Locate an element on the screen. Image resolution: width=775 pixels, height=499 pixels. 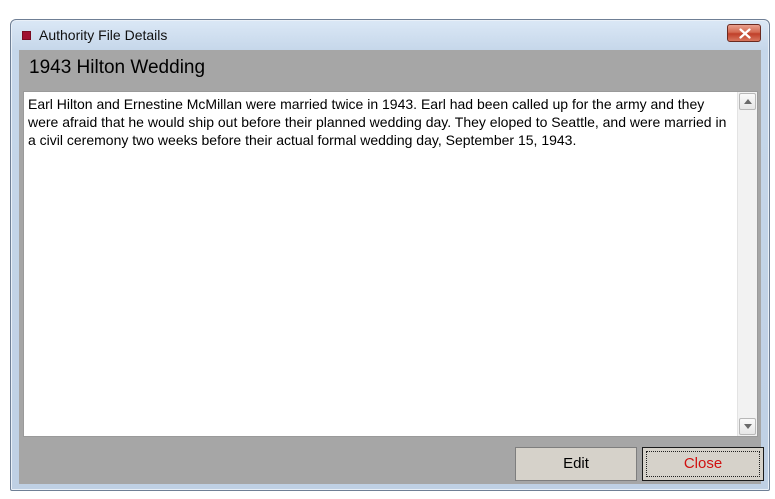
arrow-up-icon is located at coordinates (748, 101).